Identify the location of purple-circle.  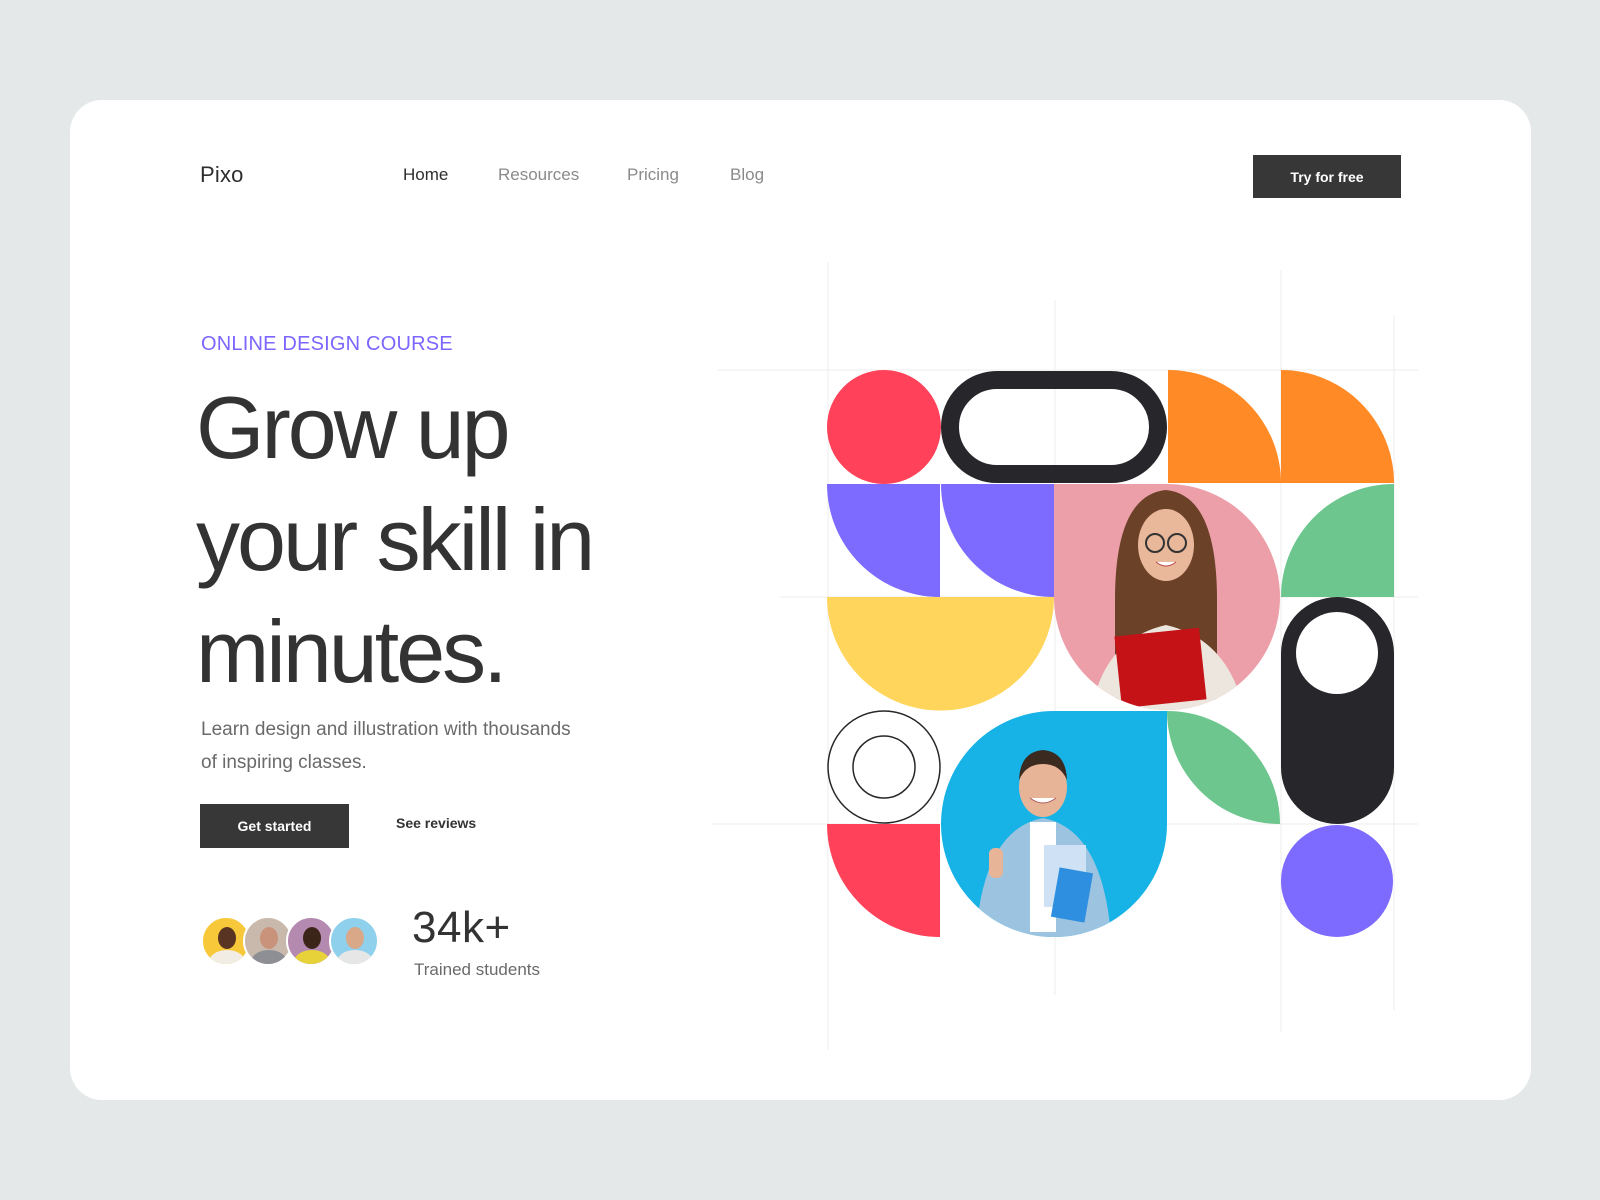
(1337, 881).